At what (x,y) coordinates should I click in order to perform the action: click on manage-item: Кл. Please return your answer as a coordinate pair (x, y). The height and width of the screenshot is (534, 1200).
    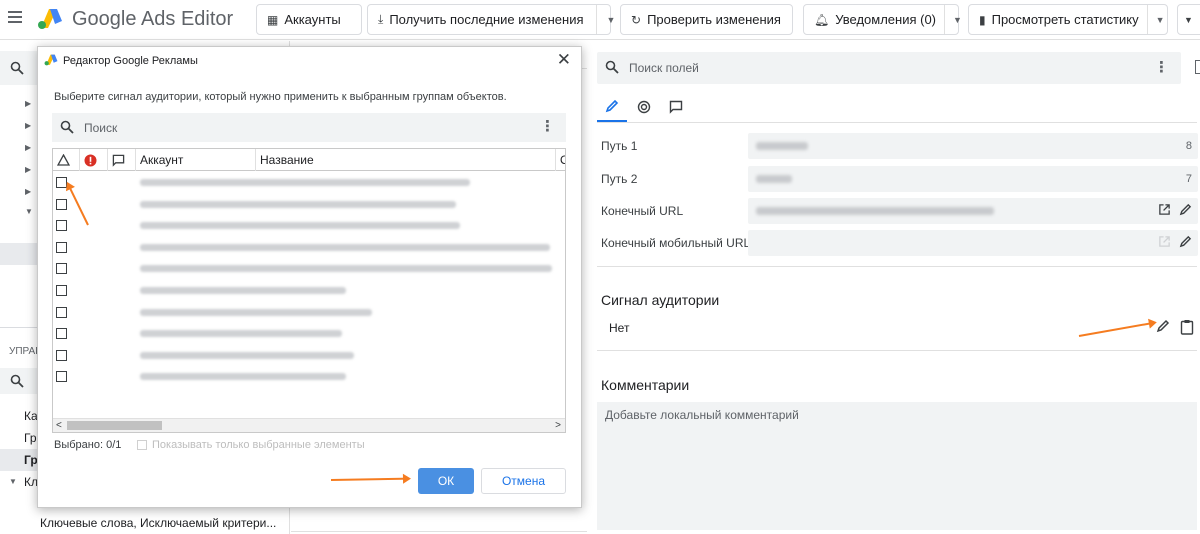
    Looking at the image, I should click on (31, 482).